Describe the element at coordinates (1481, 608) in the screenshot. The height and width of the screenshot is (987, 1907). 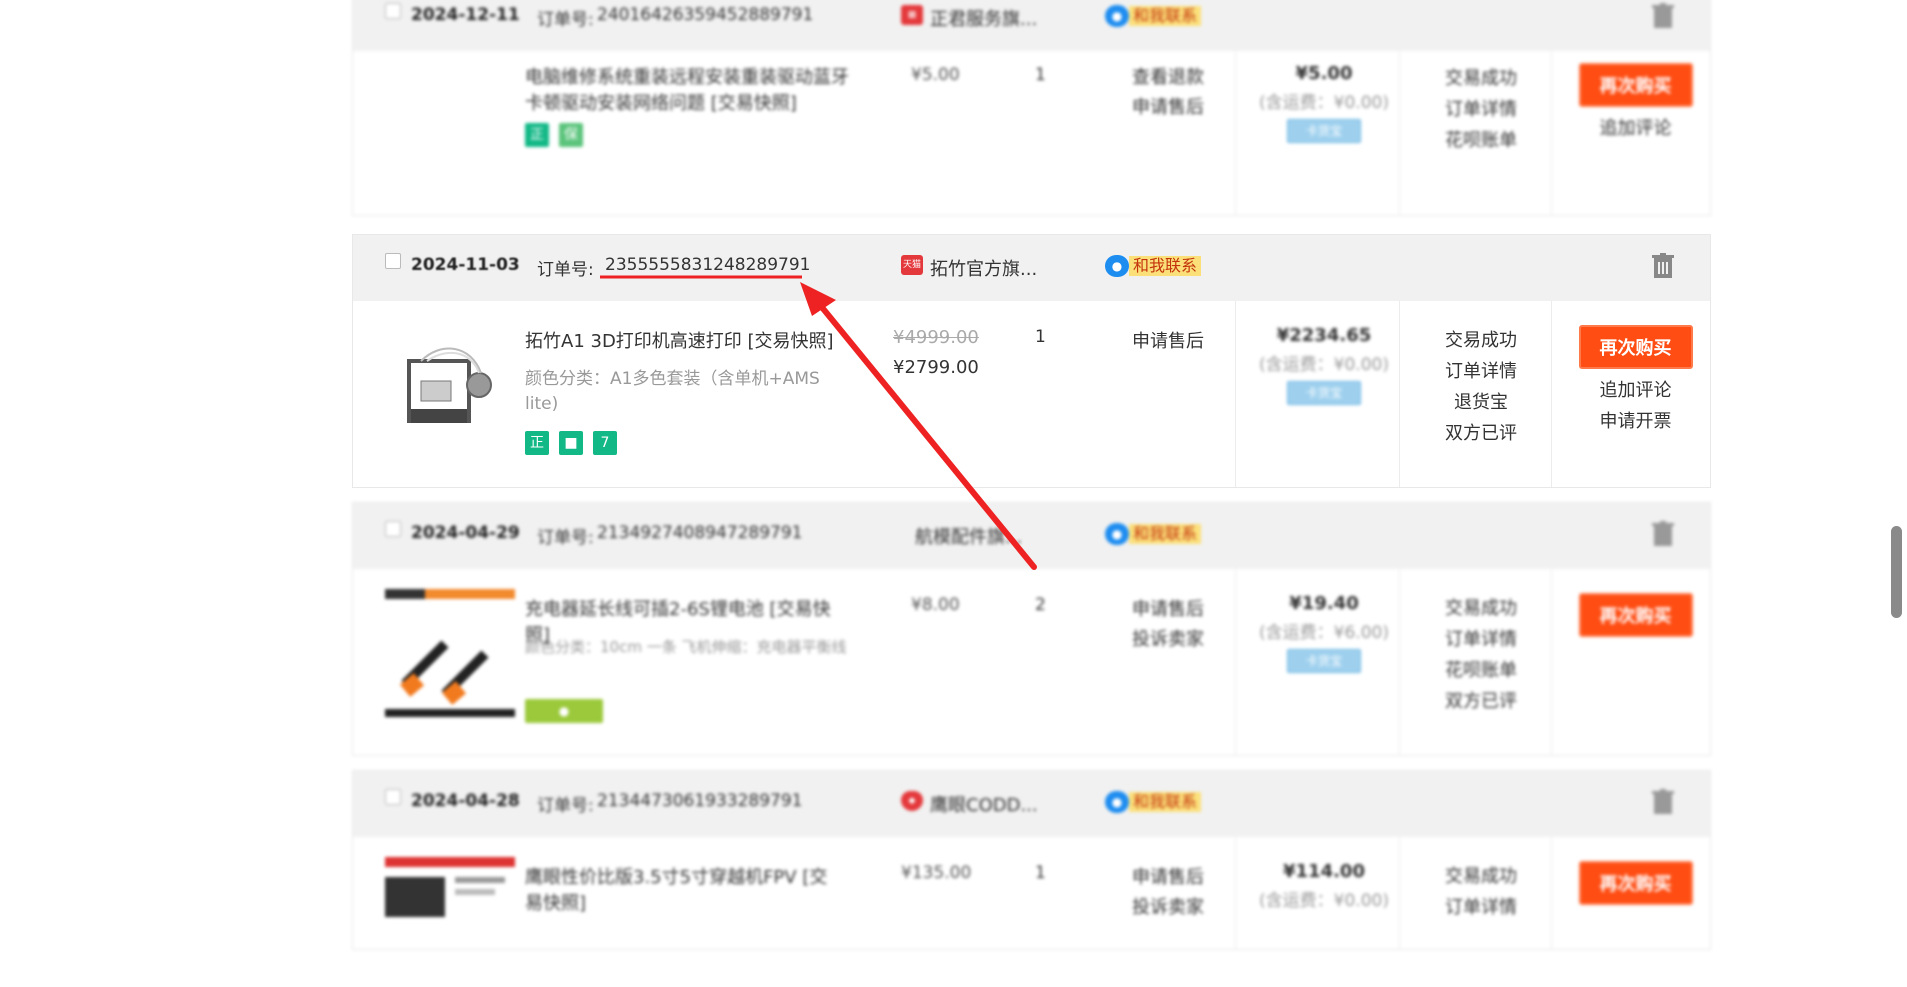
I see `status-line-0: 交易成功` at that location.